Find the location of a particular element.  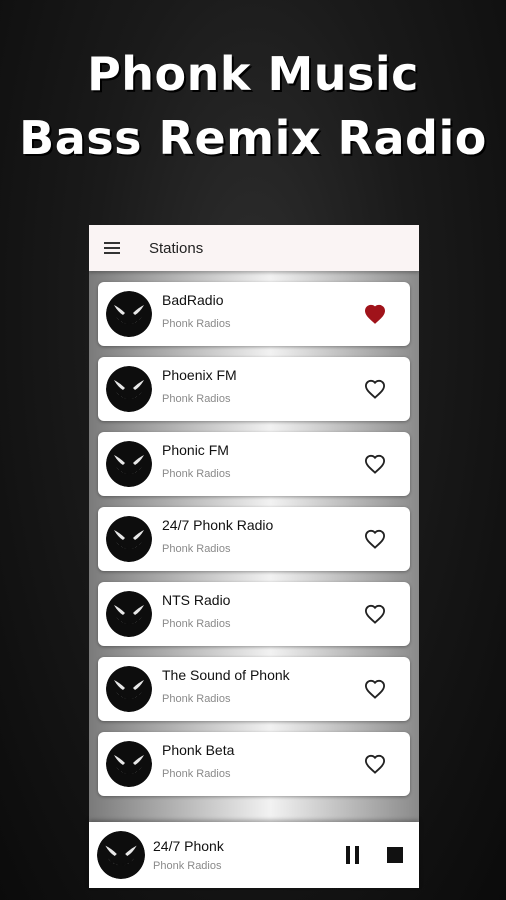

station-info: Phonk Beta Phonk Radios is located at coordinates (258, 764).